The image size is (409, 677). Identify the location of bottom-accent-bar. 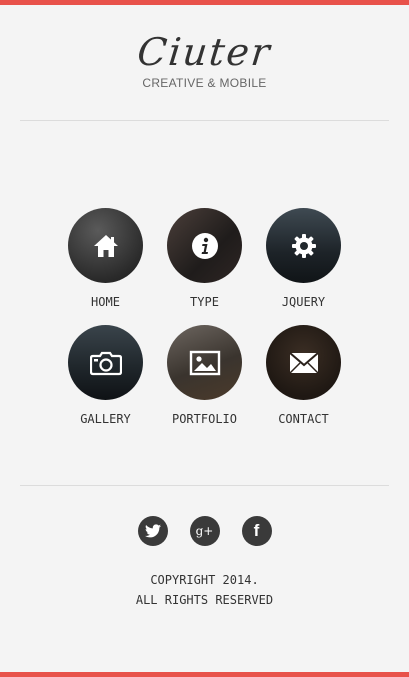
(204, 674).